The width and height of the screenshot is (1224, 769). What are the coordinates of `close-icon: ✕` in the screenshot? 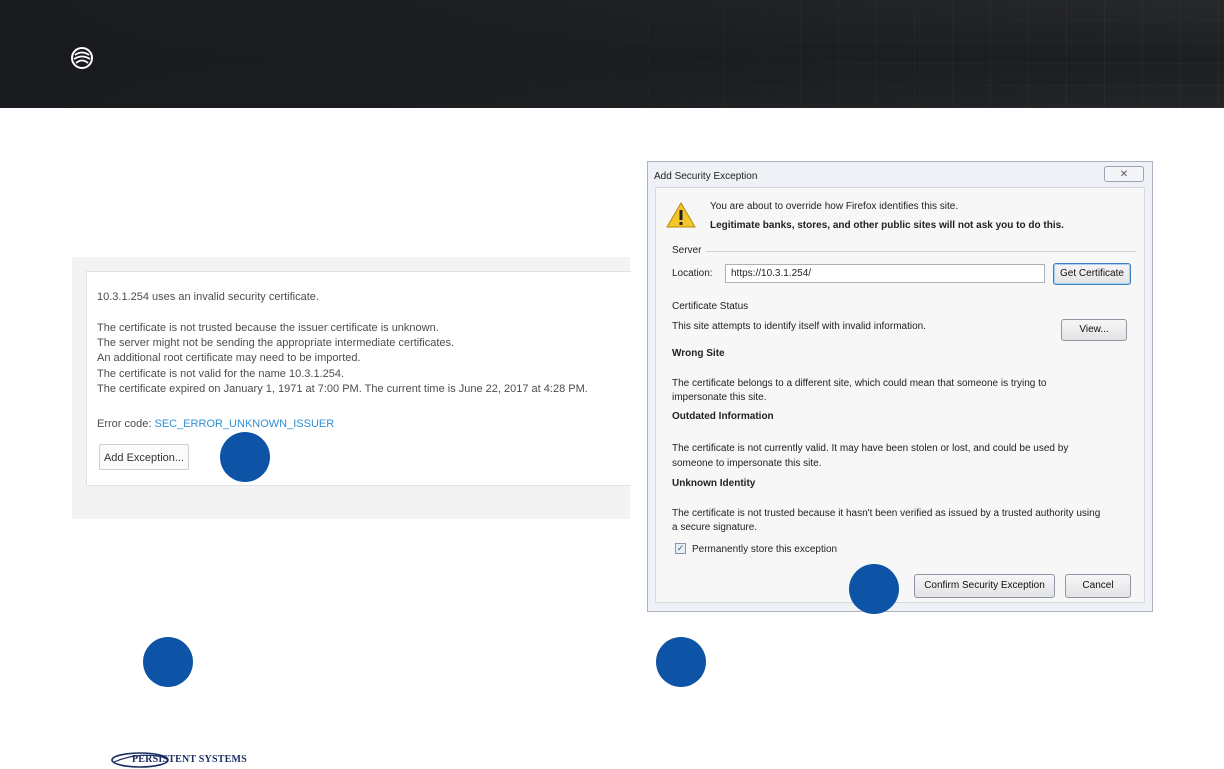 It's located at (1124, 174).